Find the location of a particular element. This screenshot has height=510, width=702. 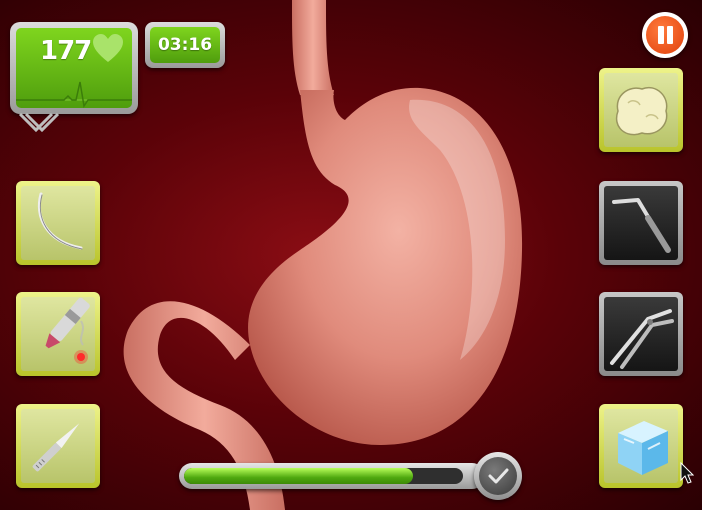

sponge-icon is located at coordinates (641, 111).